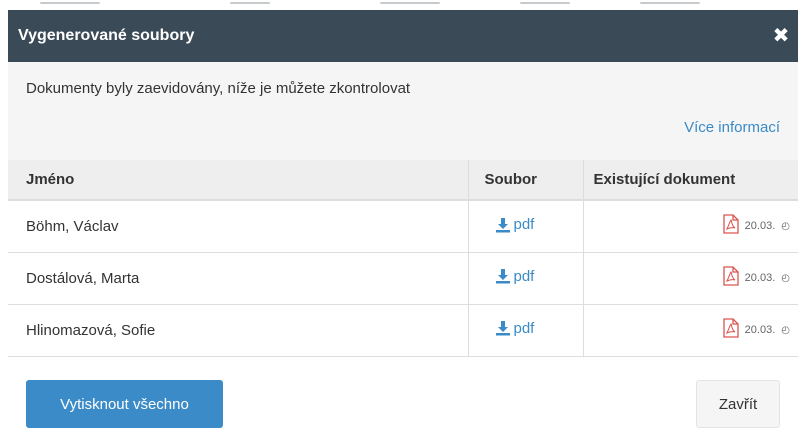 This screenshot has width=798, height=446. I want to click on more-info-link: Více informací, so click(732, 127).